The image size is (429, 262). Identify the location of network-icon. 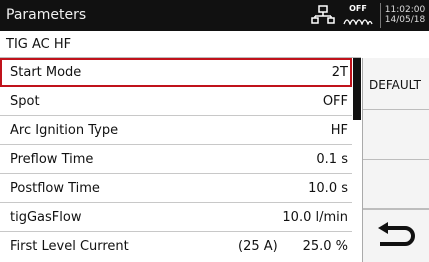
(323, 15).